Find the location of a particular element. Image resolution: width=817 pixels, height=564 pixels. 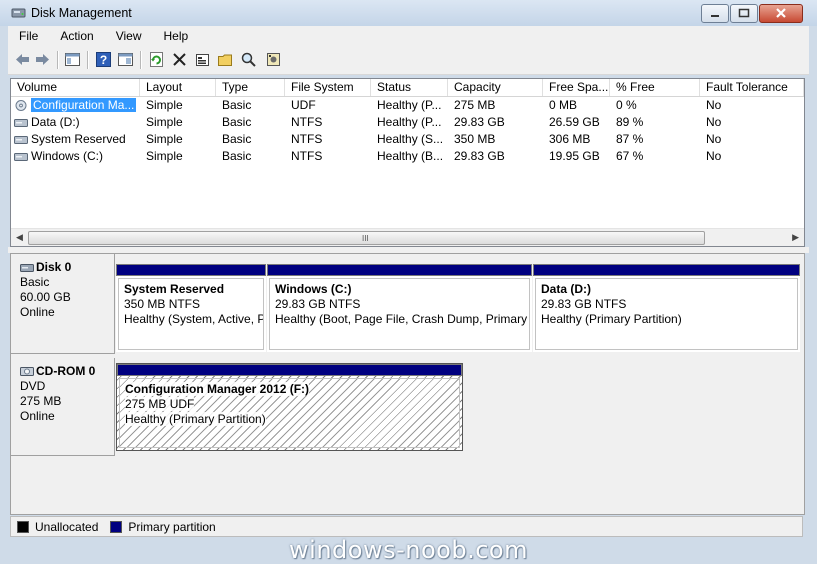

column-volume: Volume is located at coordinates (75, 87).